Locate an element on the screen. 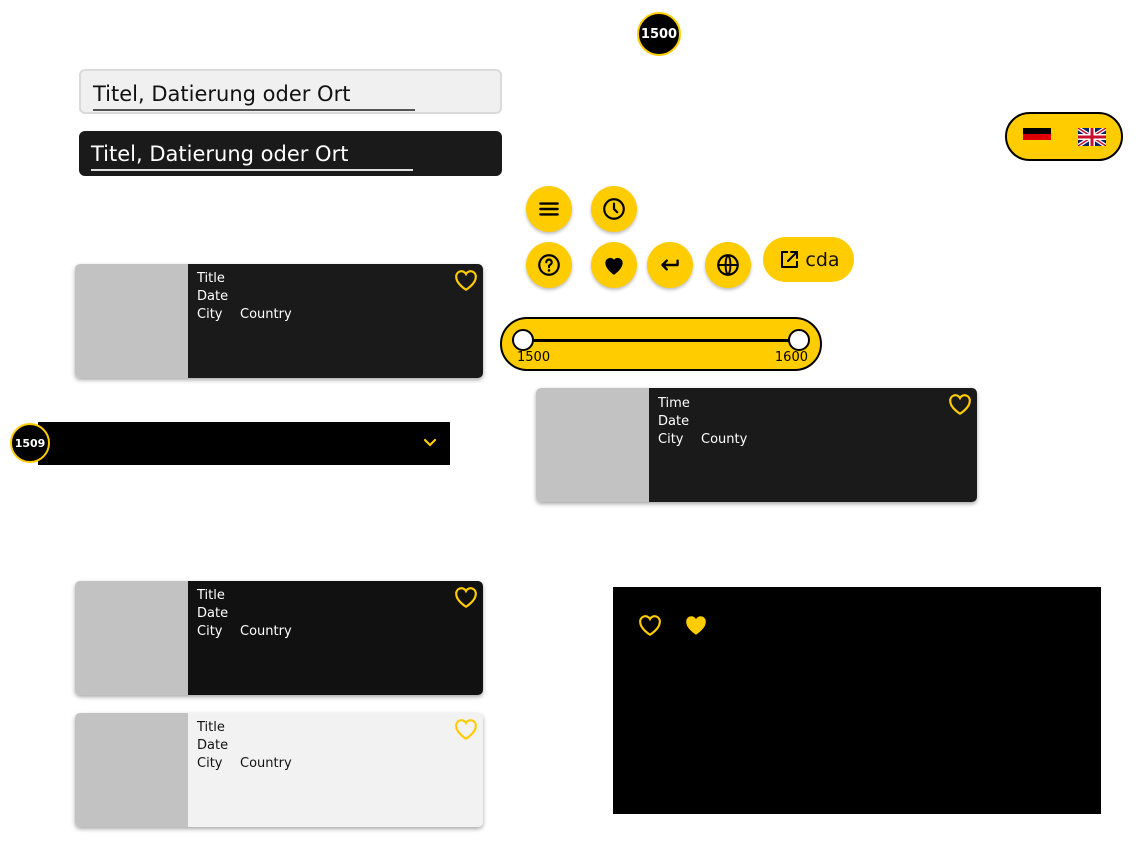 The width and height of the screenshot is (1140, 855). back-icon is located at coordinates (670, 265).